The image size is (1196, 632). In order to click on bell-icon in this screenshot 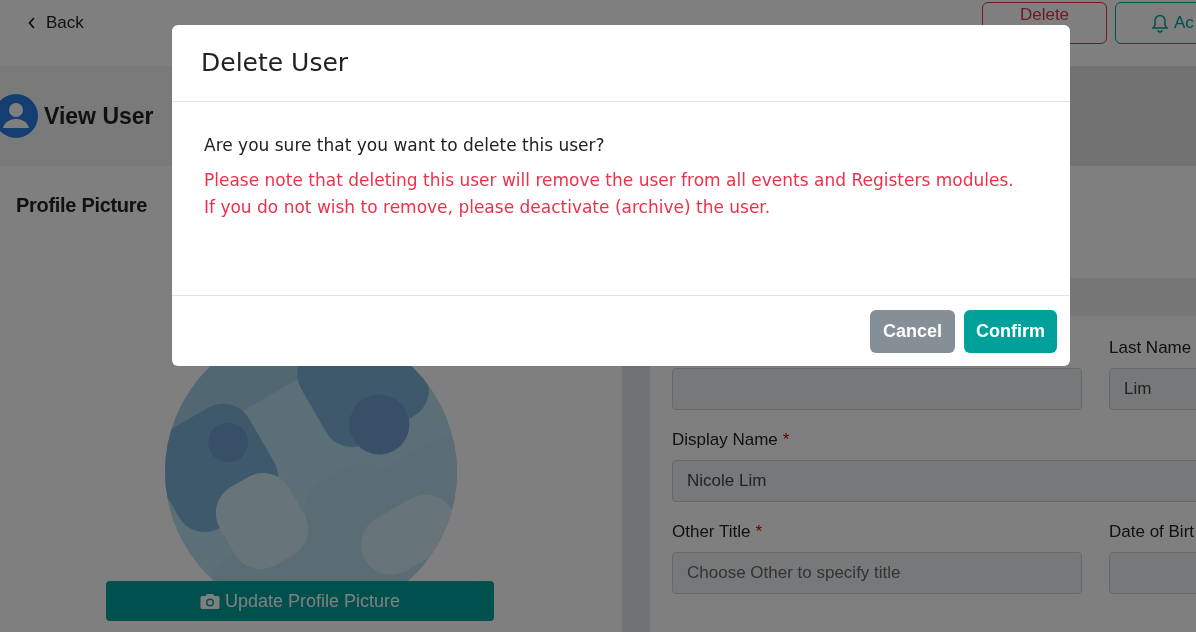, I will do `click(1160, 23)`.